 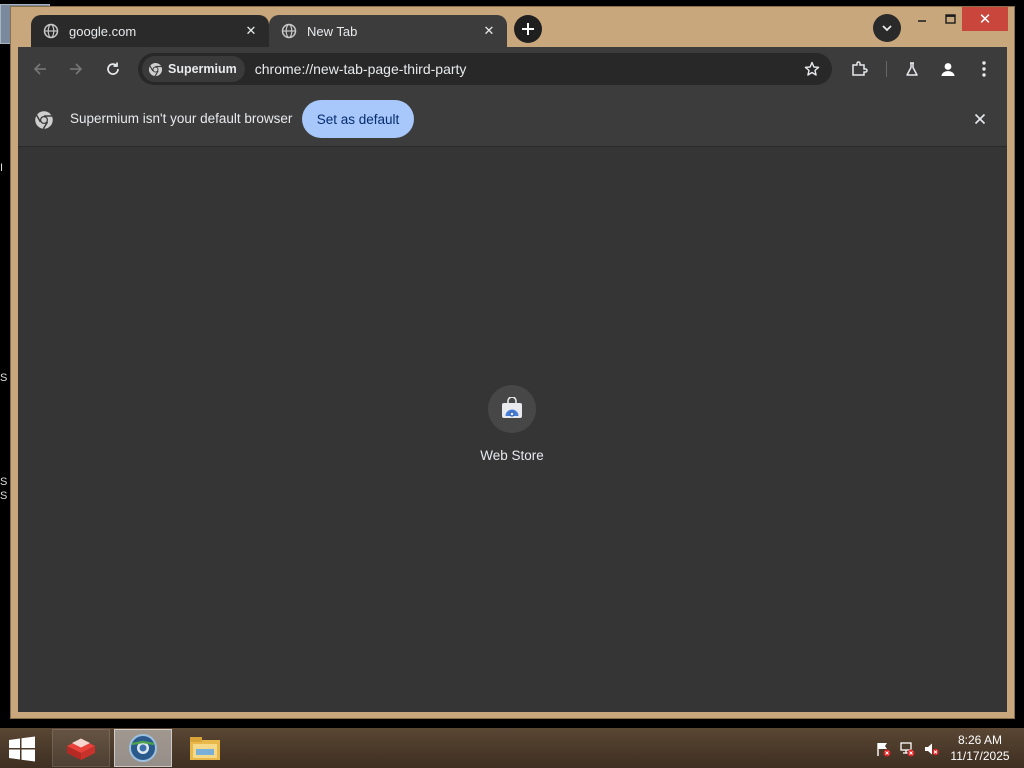 I want to click on action-center-icon, so click(x=883, y=749).